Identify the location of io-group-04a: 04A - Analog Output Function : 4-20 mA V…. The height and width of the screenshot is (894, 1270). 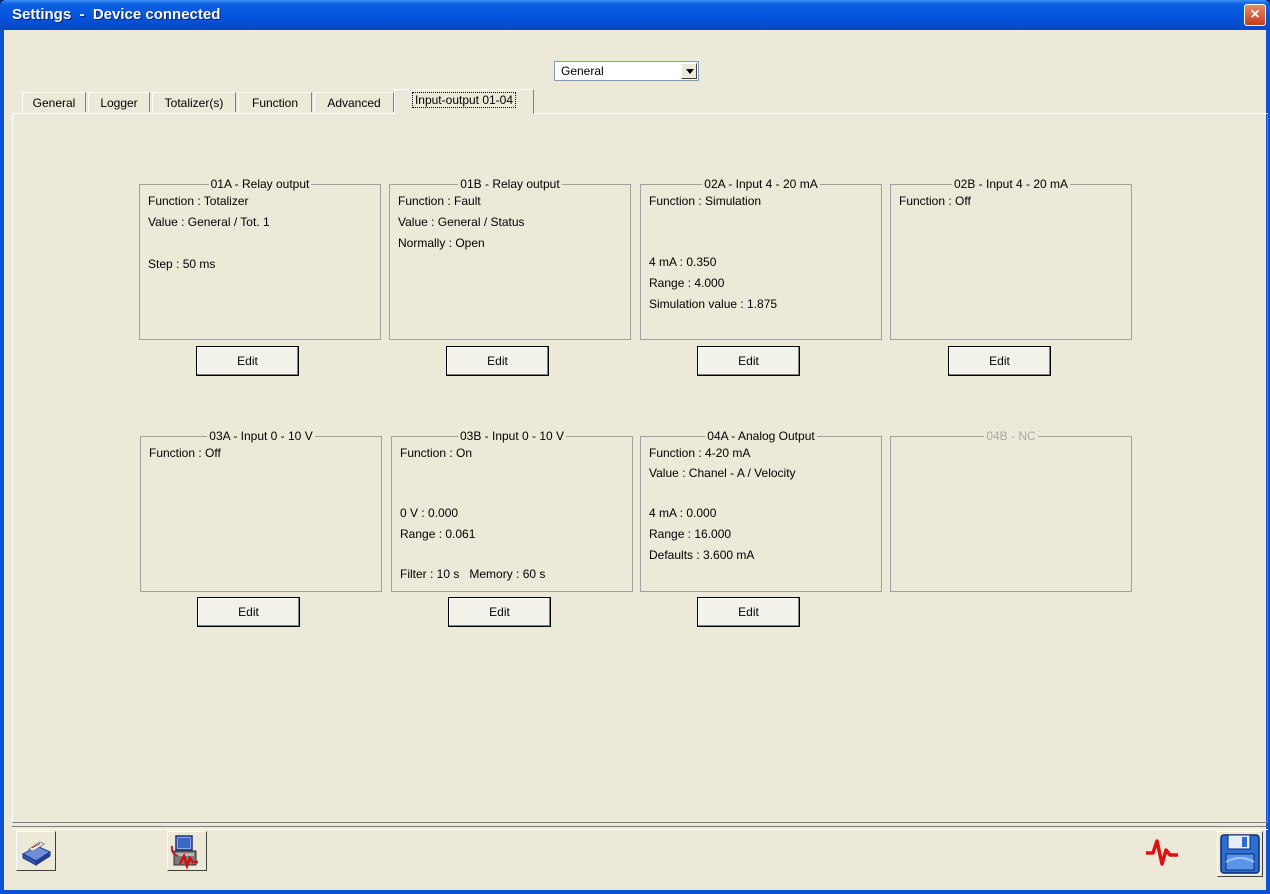
(761, 510).